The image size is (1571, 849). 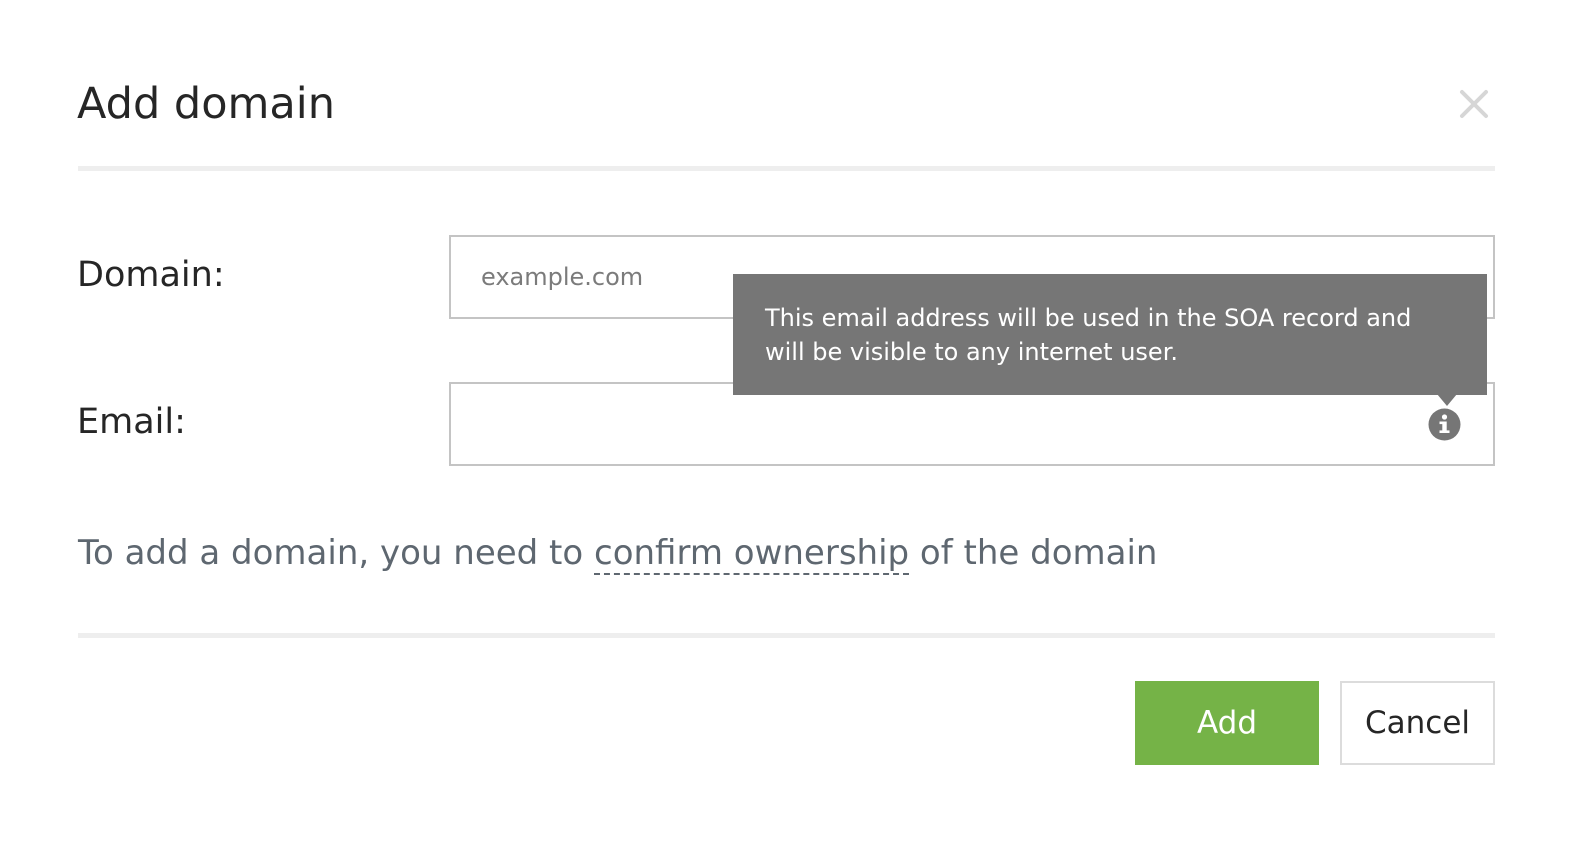 What do you see at coordinates (131, 422) in the screenshot?
I see `email-label: Email:` at bounding box center [131, 422].